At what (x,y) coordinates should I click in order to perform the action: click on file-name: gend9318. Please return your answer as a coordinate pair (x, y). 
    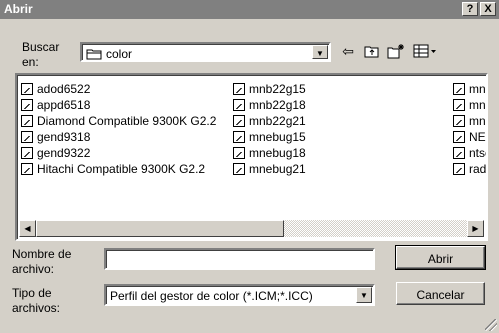
    Looking at the image, I should click on (64, 137).